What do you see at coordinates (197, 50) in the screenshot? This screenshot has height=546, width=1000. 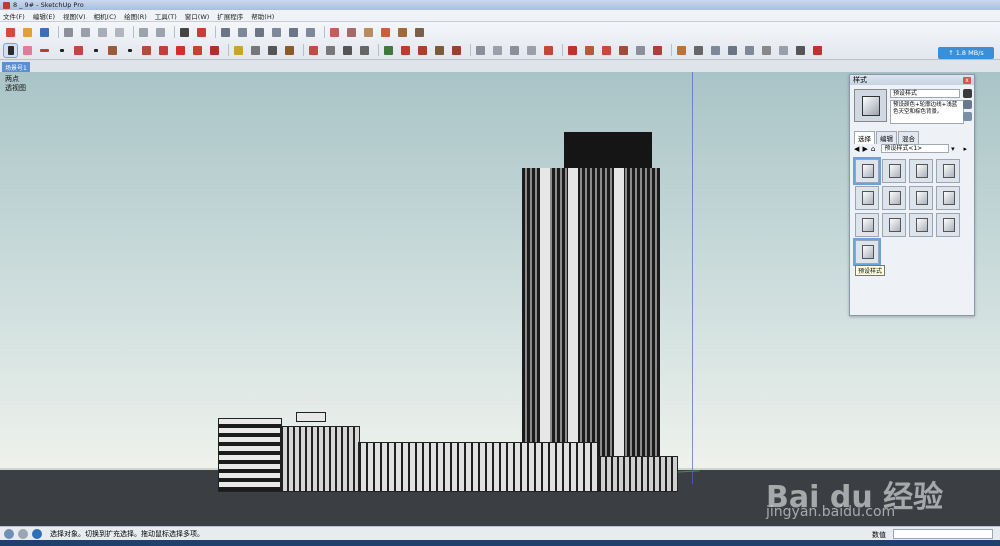 I see `rotate-tool-button` at bounding box center [197, 50].